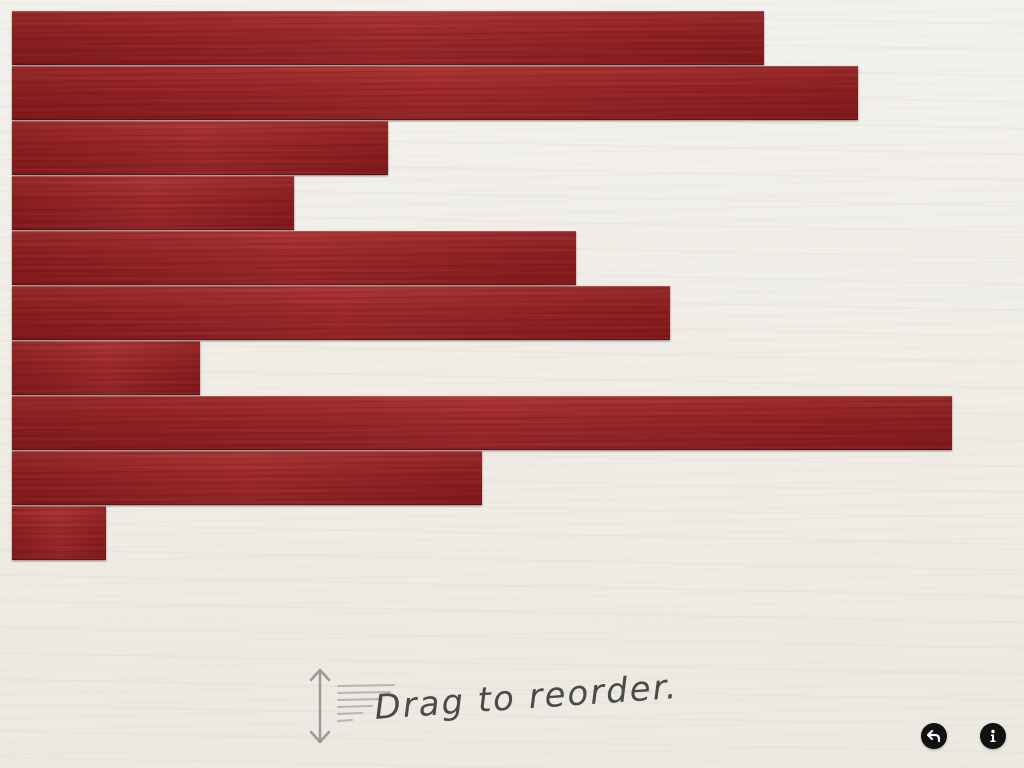  I want to click on instruction-text: Drag to reorder., so click(526, 697).